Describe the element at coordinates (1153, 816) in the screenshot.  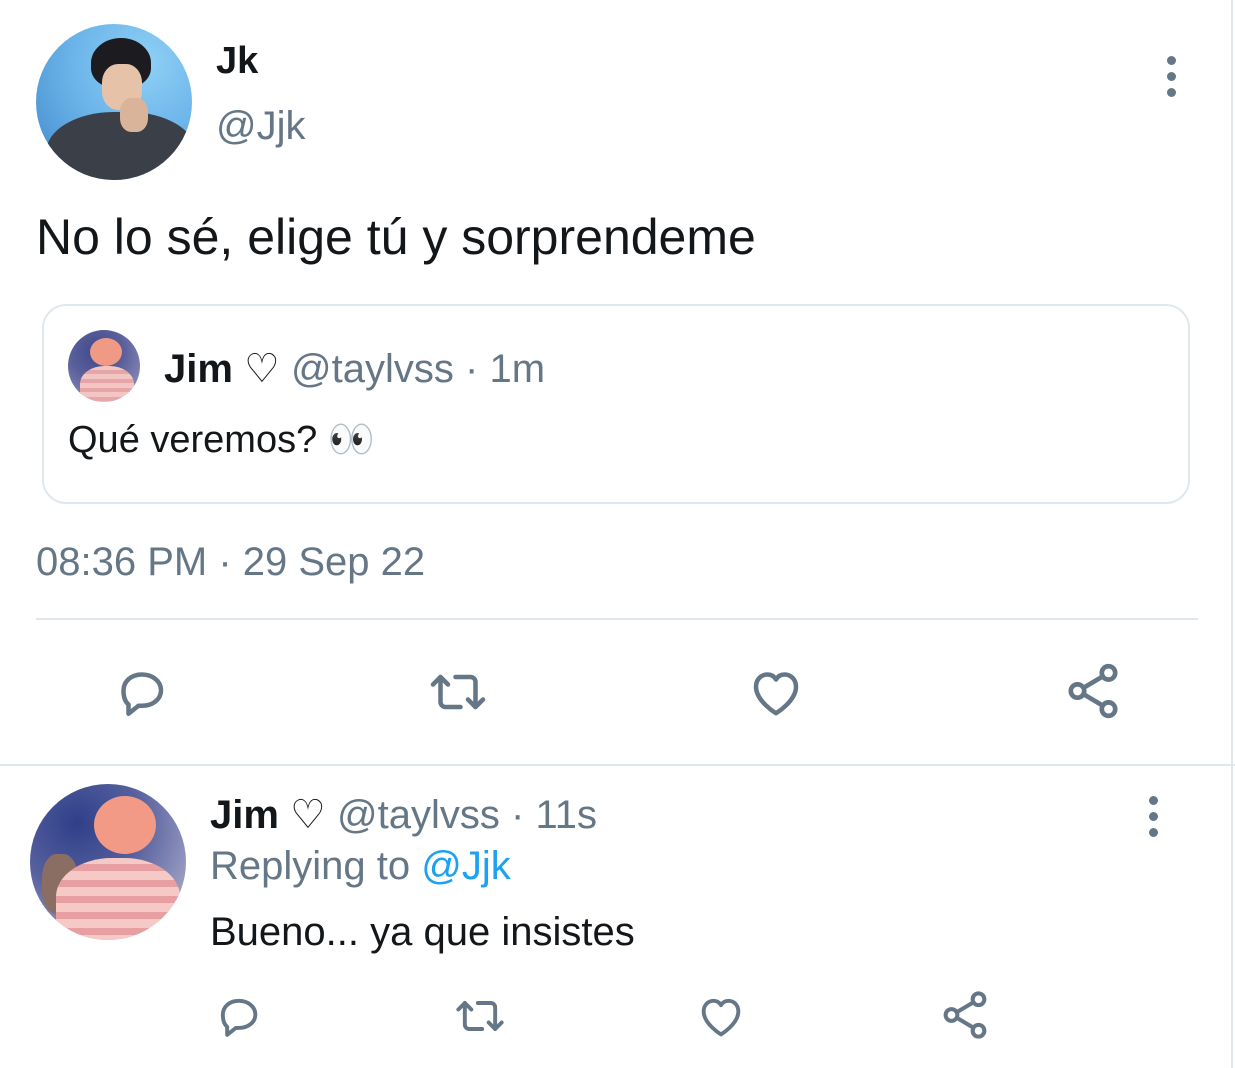
I see `reply-more-options-icon` at that location.